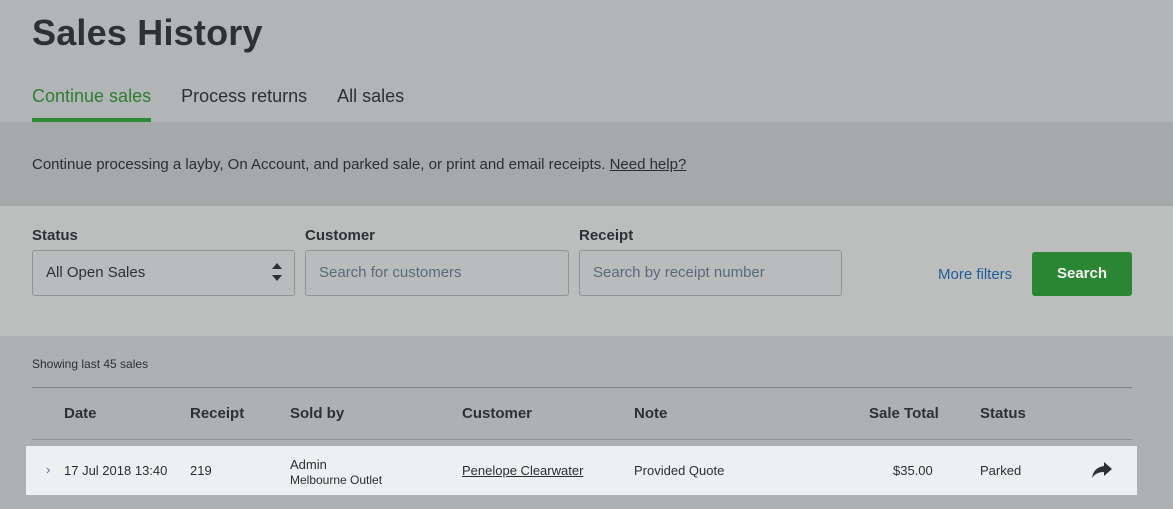 Image resolution: width=1173 pixels, height=509 pixels. What do you see at coordinates (48, 469) in the screenshot?
I see `chevron-right-icon: ›` at bounding box center [48, 469].